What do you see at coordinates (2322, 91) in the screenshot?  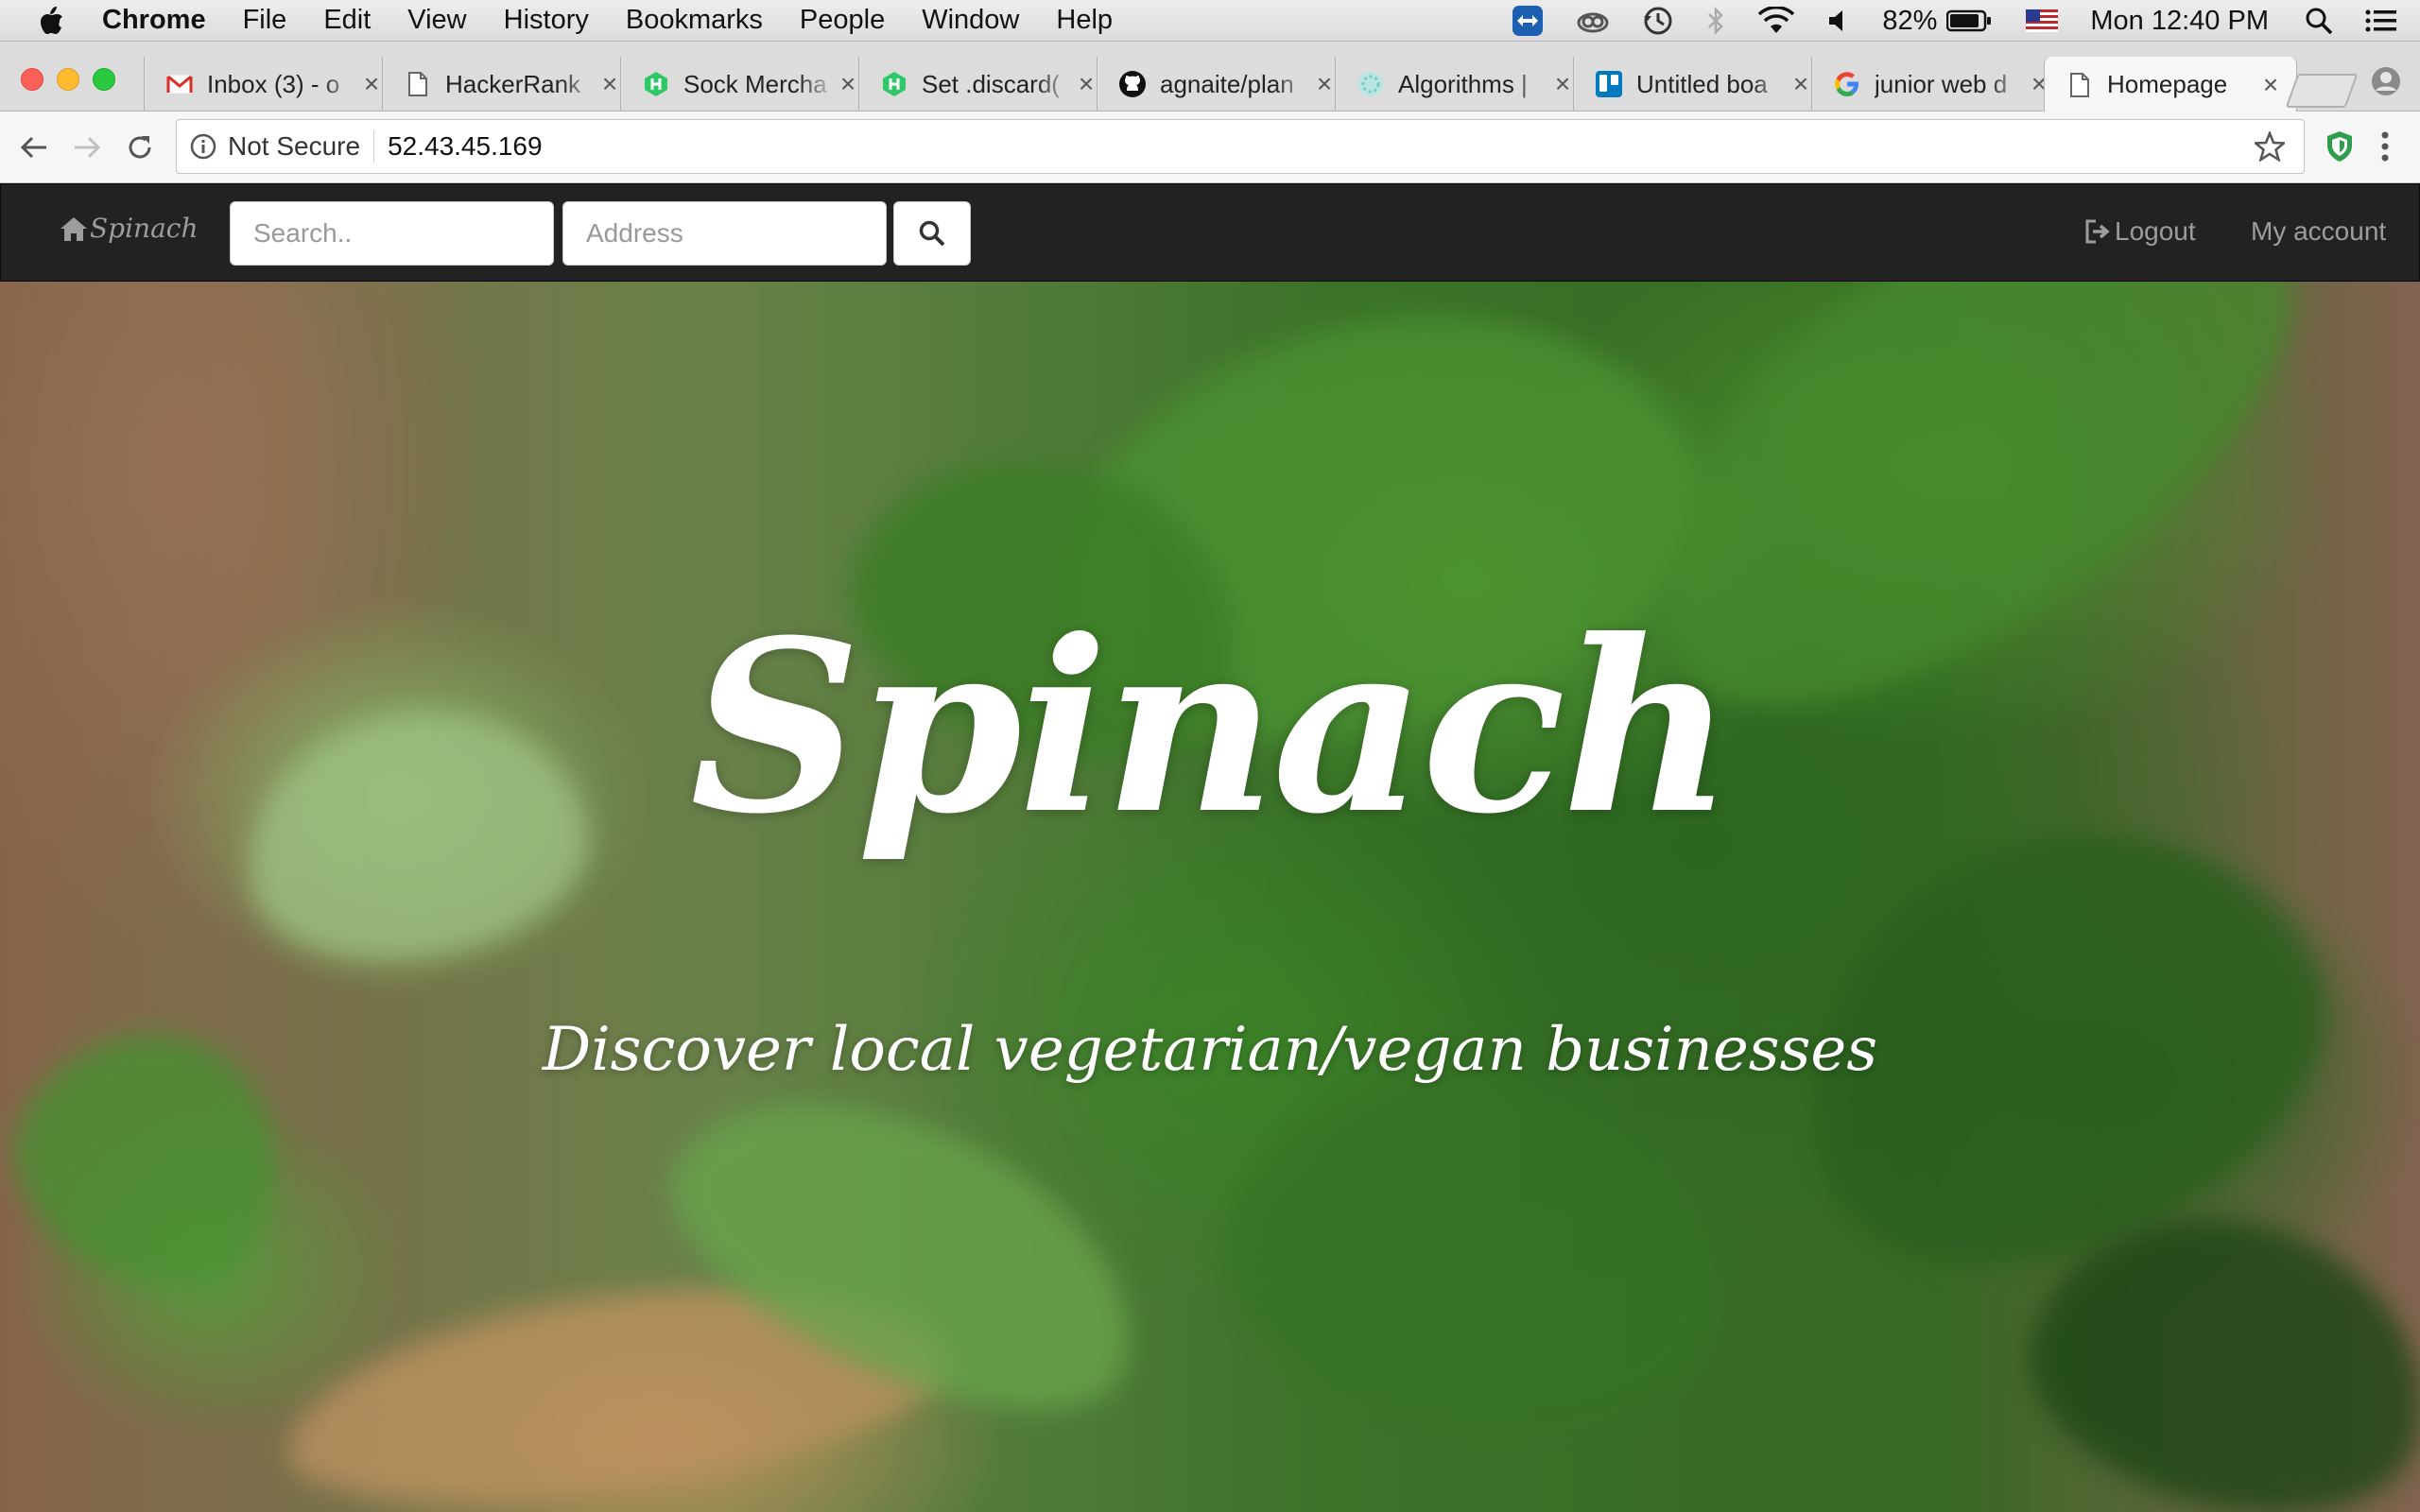 I see `new-tab-button` at bounding box center [2322, 91].